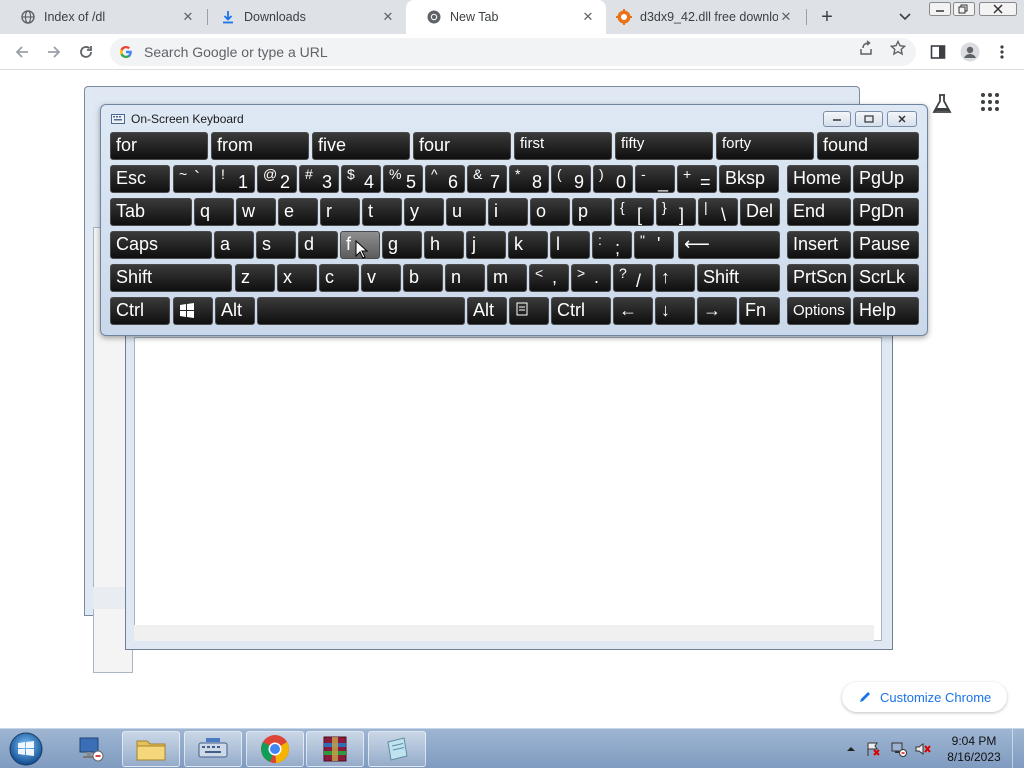 Image resolution: width=1024 pixels, height=772 pixels. Describe the element at coordinates (445, 179) in the screenshot. I see `key-6: ^ 6` at that location.